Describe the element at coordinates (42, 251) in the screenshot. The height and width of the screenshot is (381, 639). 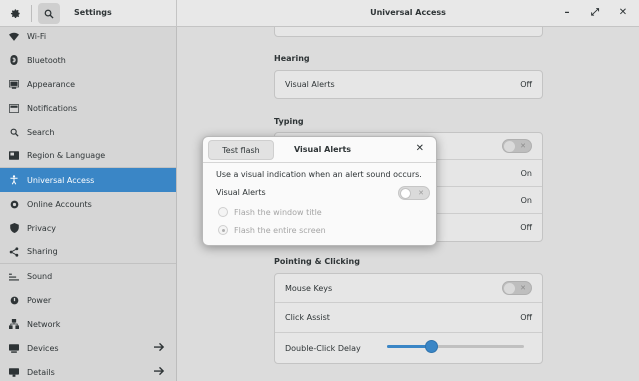
I see `sidebar-item-label: Sharing` at that location.